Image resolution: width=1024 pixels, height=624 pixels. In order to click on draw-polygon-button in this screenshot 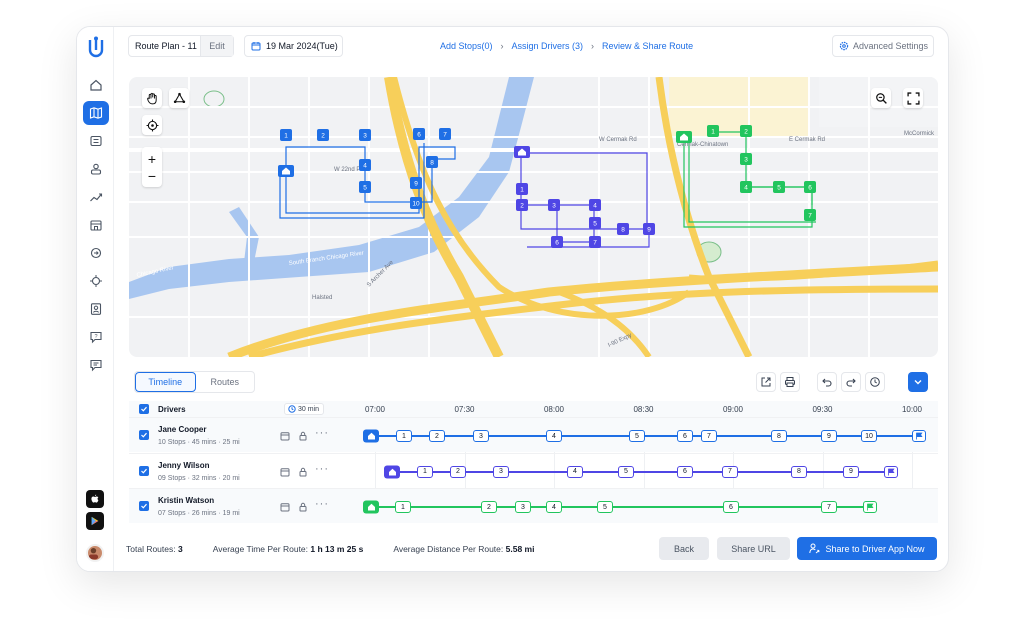, I will do `click(179, 98)`.